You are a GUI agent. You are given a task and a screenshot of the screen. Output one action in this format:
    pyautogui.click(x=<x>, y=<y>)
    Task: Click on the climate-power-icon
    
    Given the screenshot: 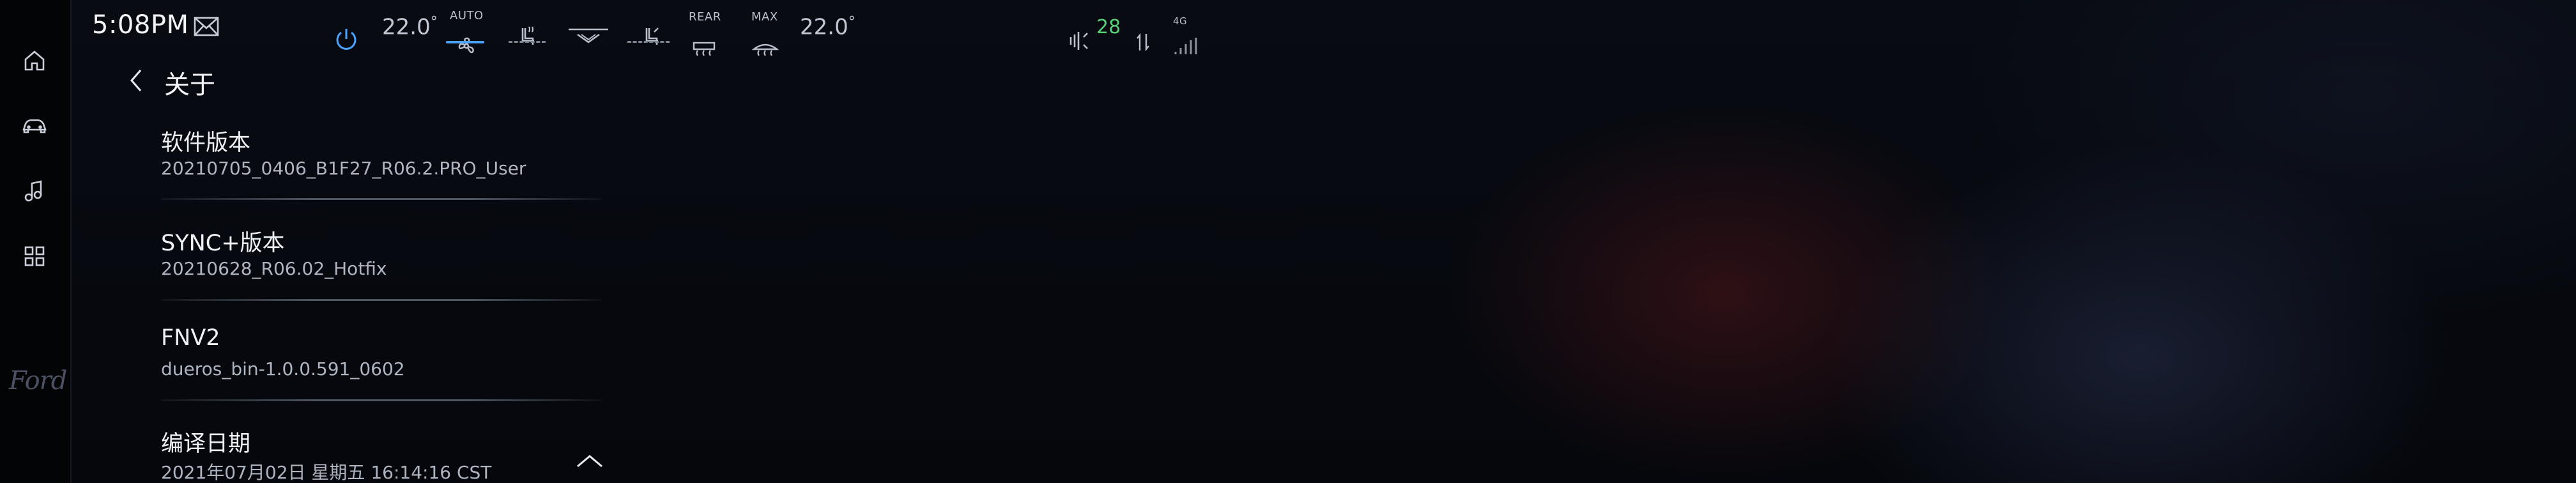 What is the action you would take?
    pyautogui.click(x=346, y=39)
    